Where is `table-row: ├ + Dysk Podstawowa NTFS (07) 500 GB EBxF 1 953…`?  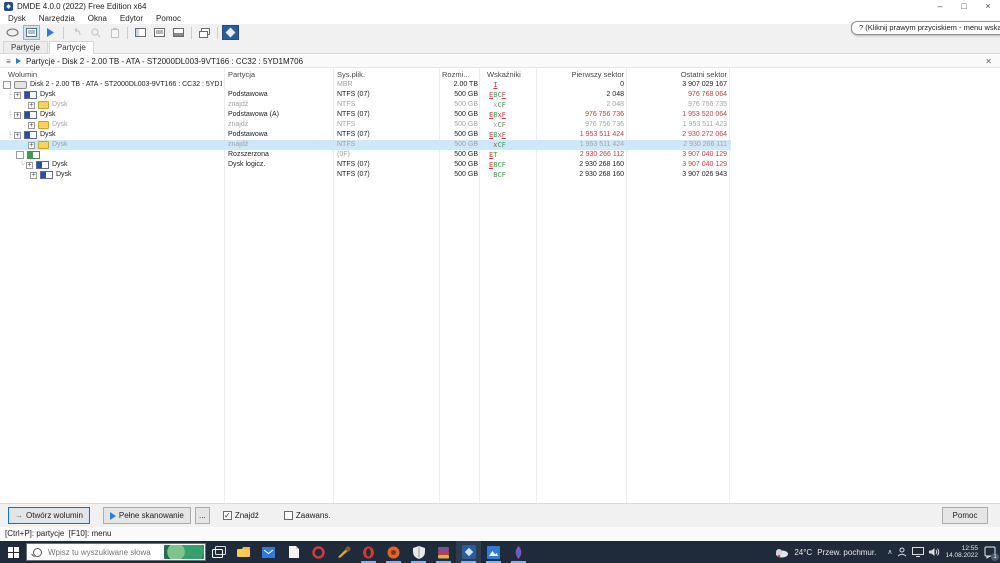
table-row: ├ + Dysk Podstawowa NTFS (07) 500 GB EBxF 1 953… is located at coordinates (365, 135).